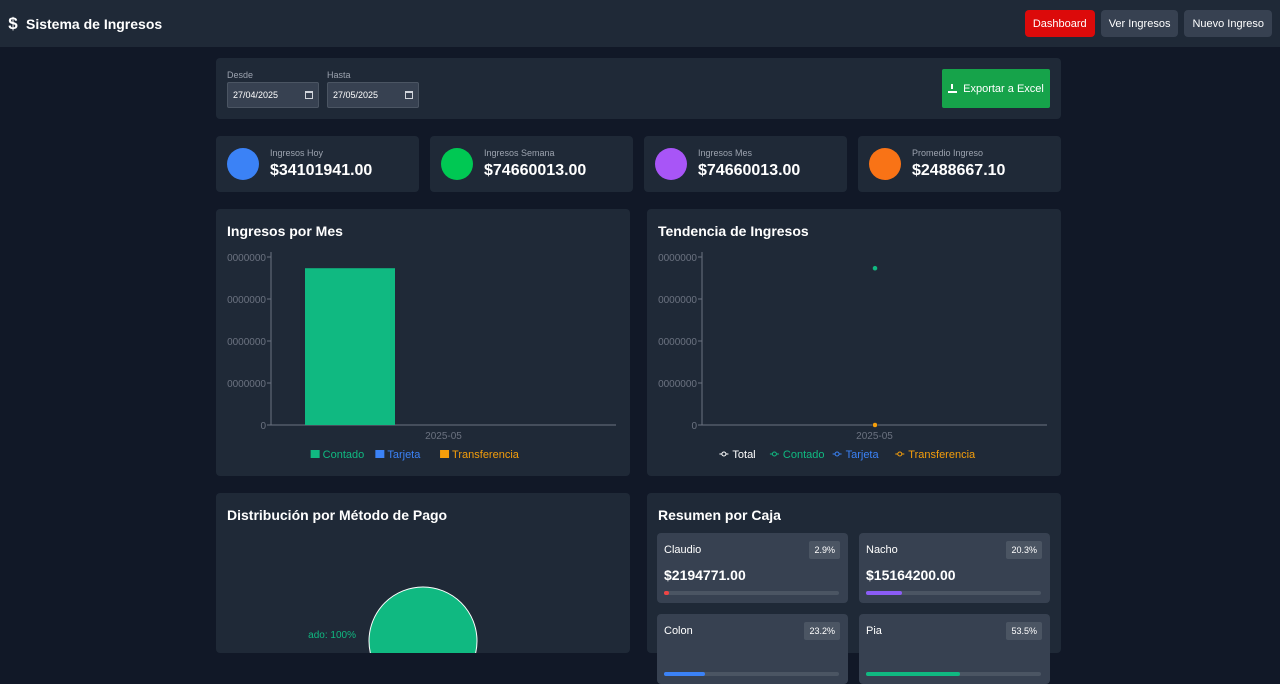 The height and width of the screenshot is (684, 1280). Describe the element at coordinates (874, 631) in the screenshot. I see `caja-name: Pia` at that location.